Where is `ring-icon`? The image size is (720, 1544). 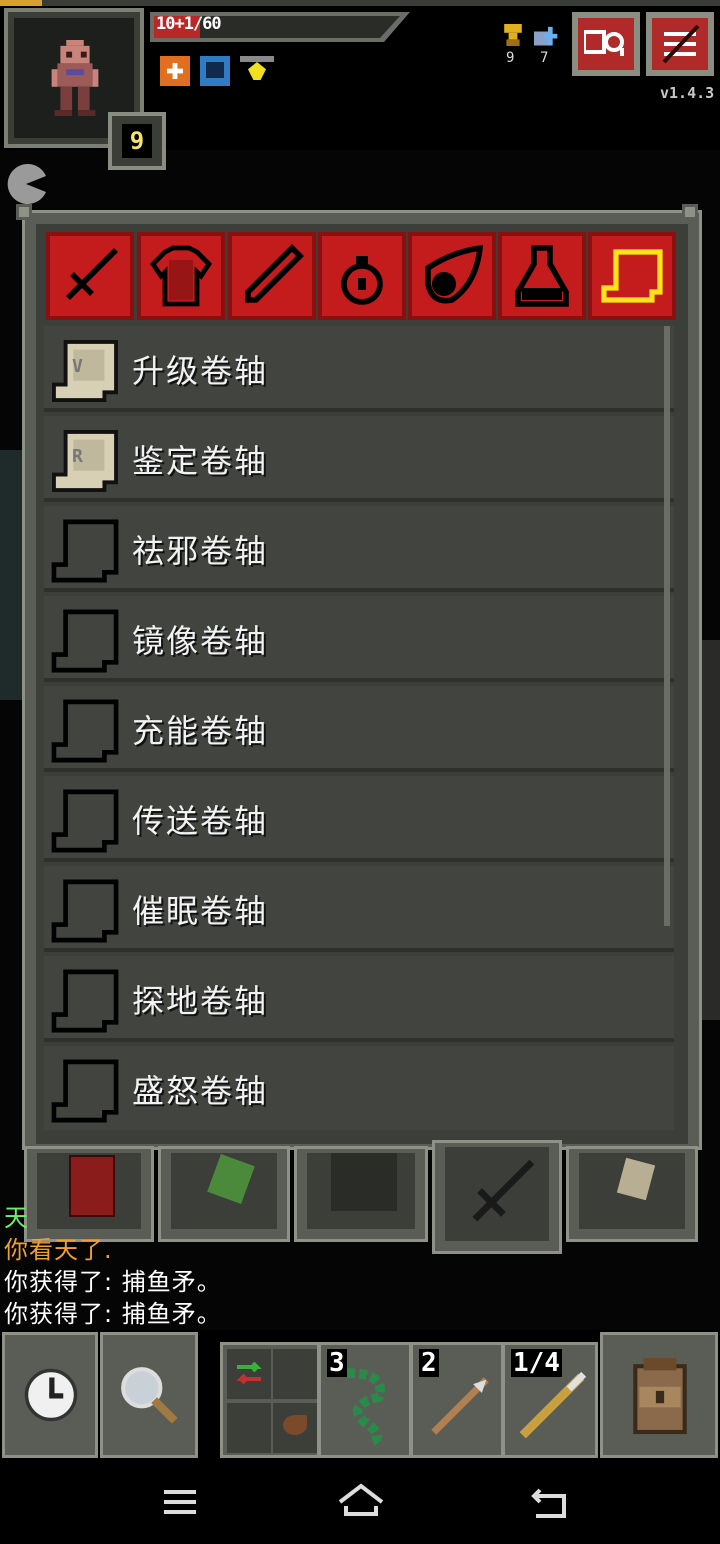
ring-icon is located at coordinates (362, 280).